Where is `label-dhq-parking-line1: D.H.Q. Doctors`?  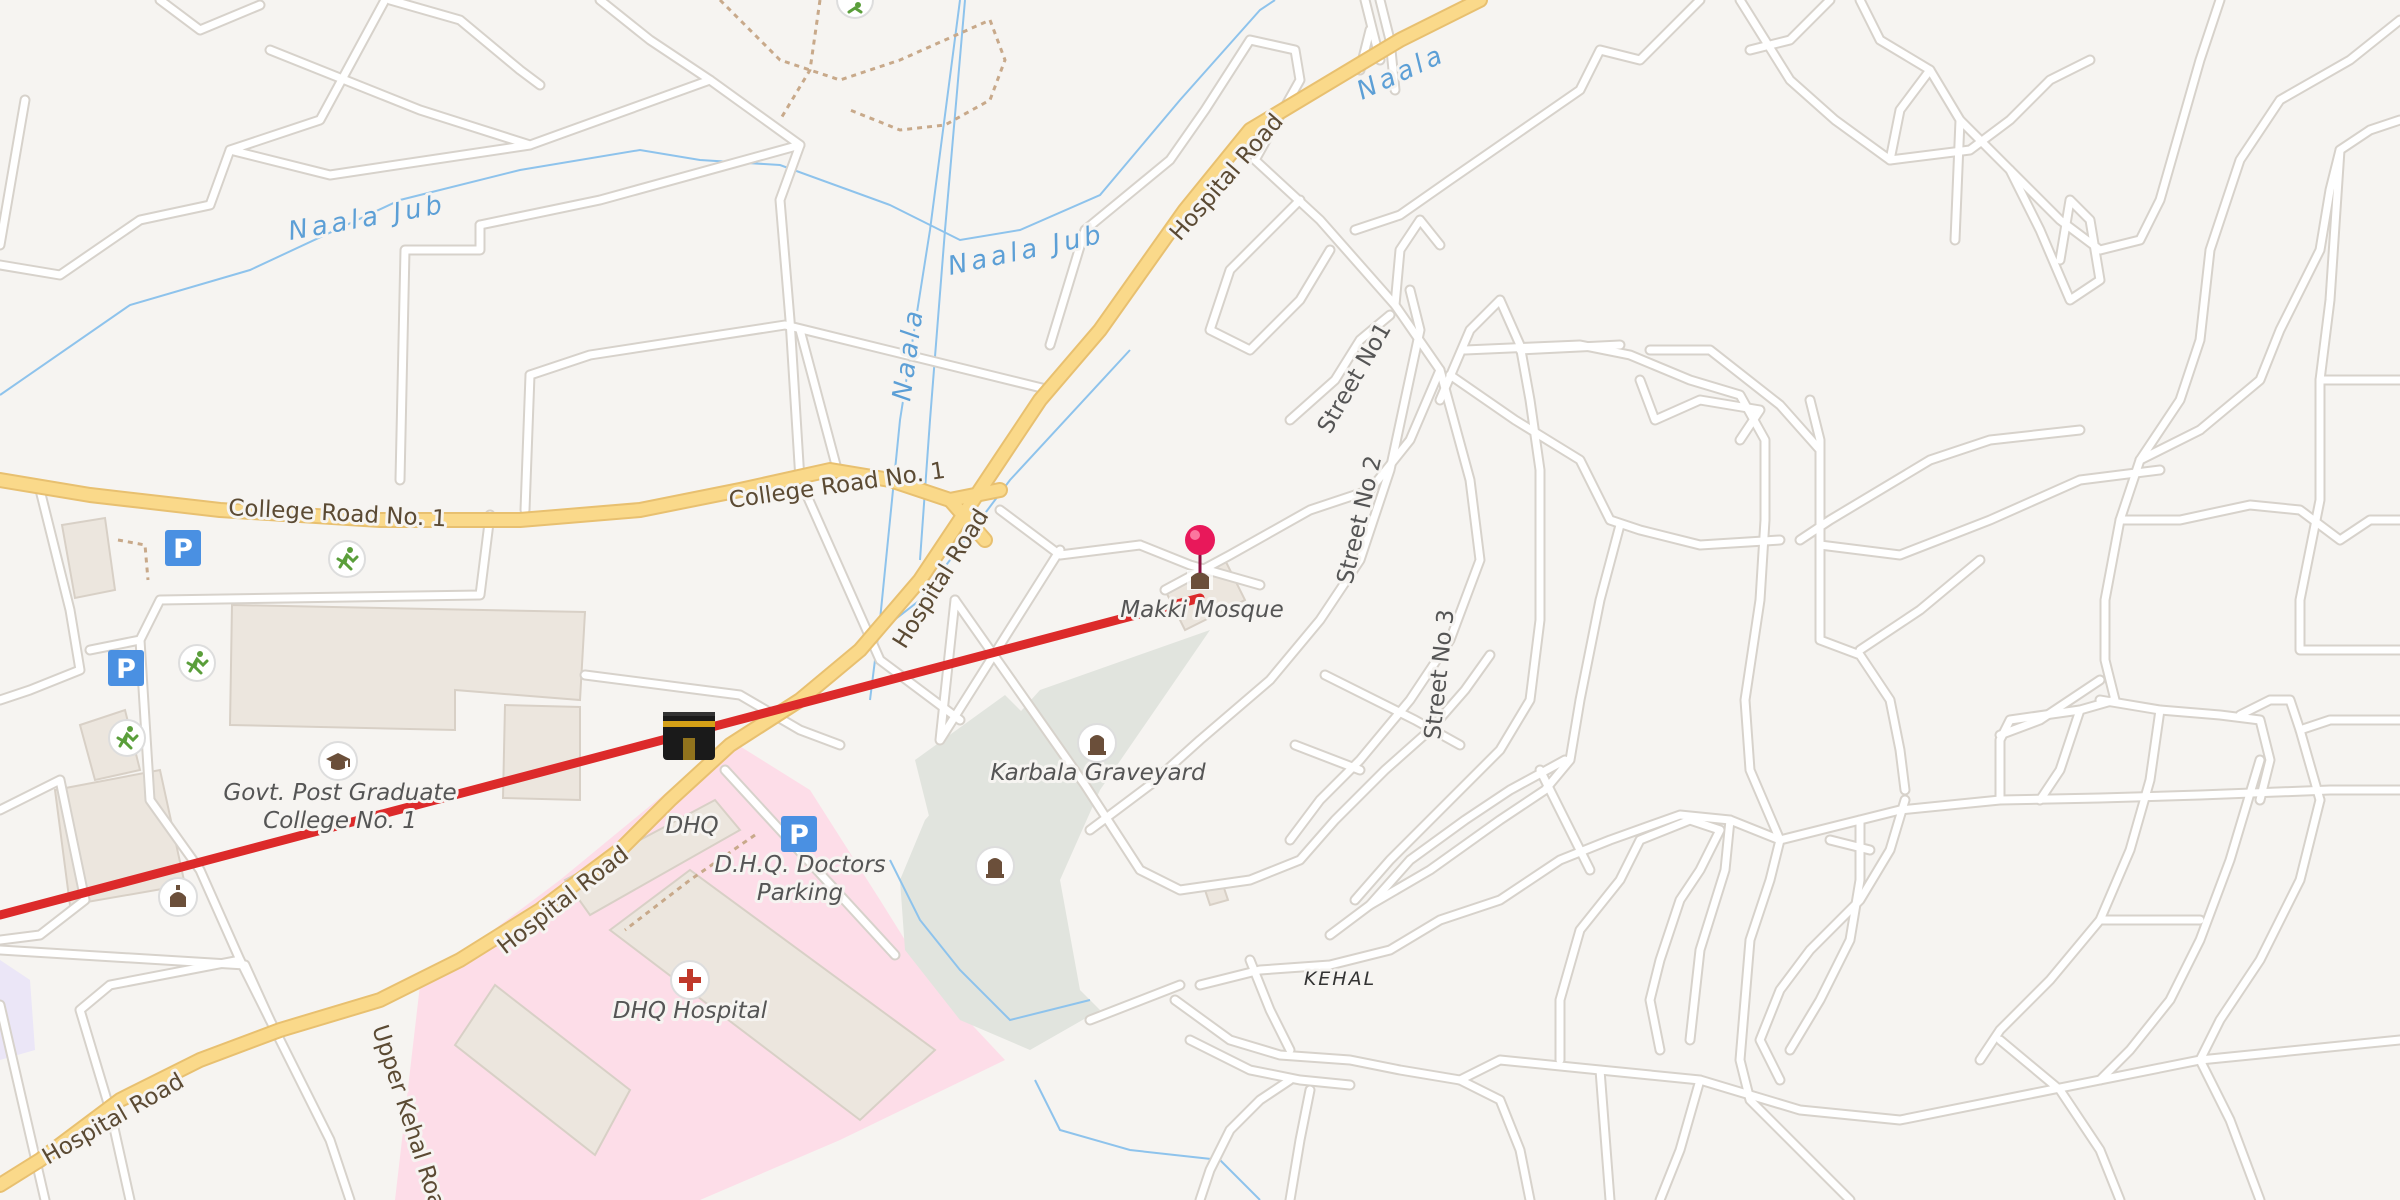
label-dhq-parking-line1: D.H.Q. Doctors is located at coordinates (799, 865).